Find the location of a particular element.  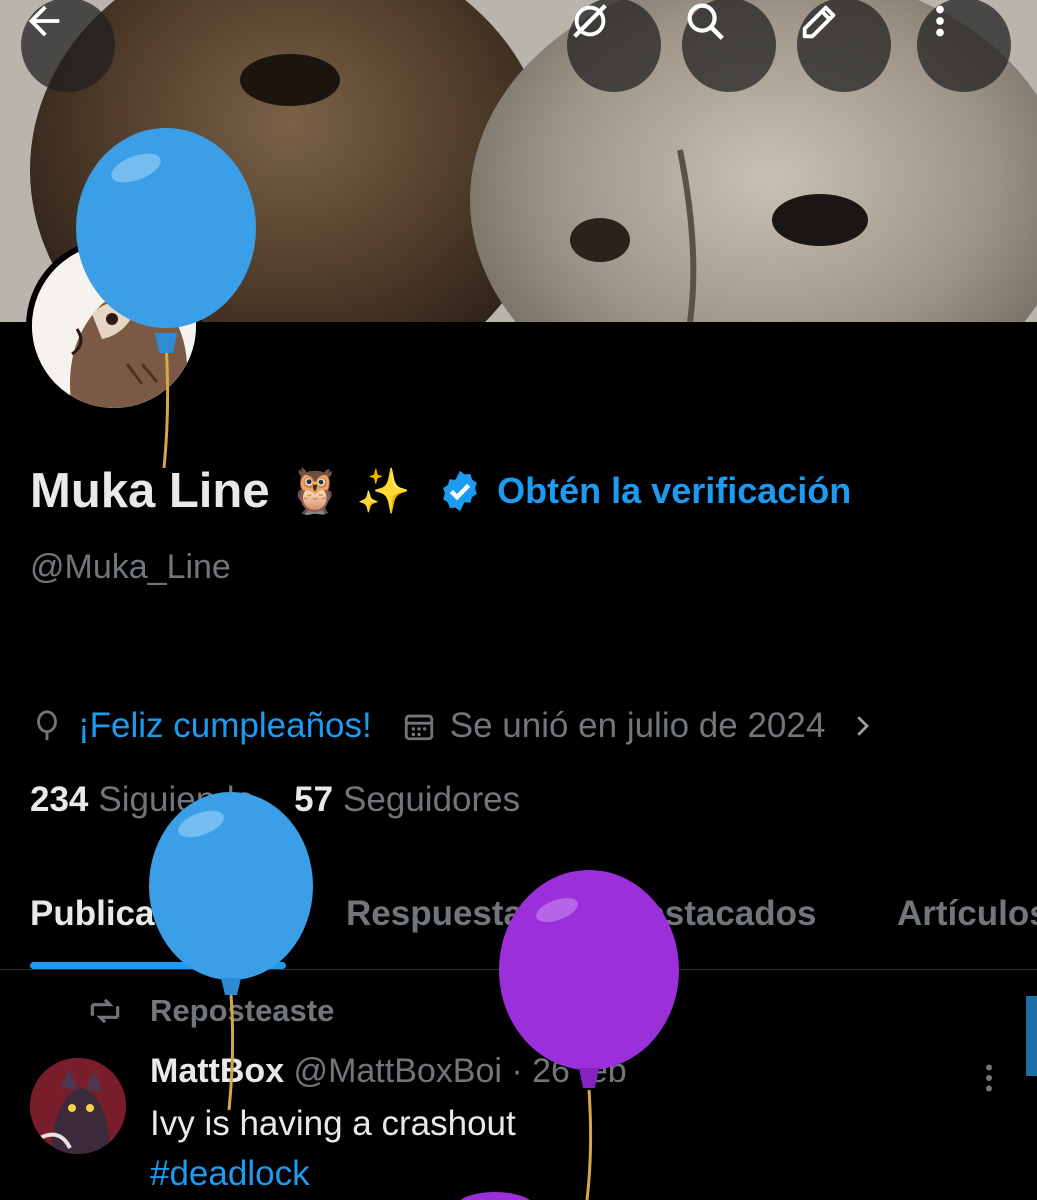

verified-badge-icon is located at coordinates (460, 491).